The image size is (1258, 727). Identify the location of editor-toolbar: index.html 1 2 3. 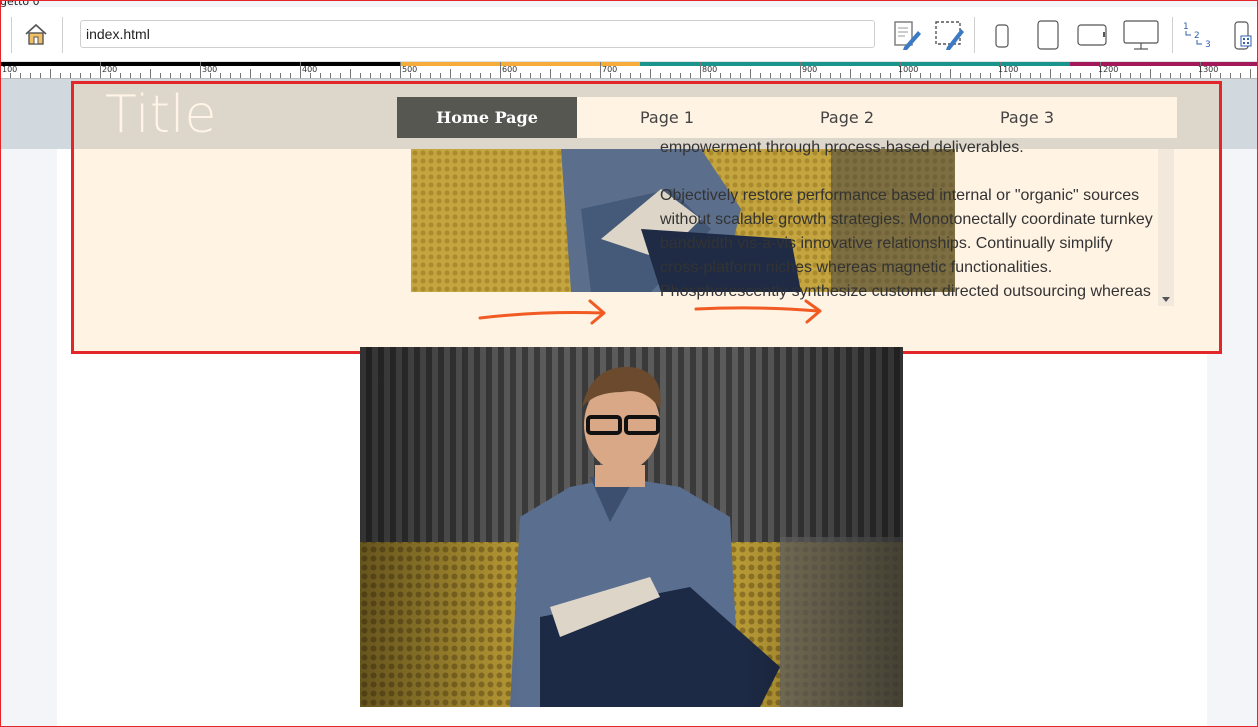
(629, 34).